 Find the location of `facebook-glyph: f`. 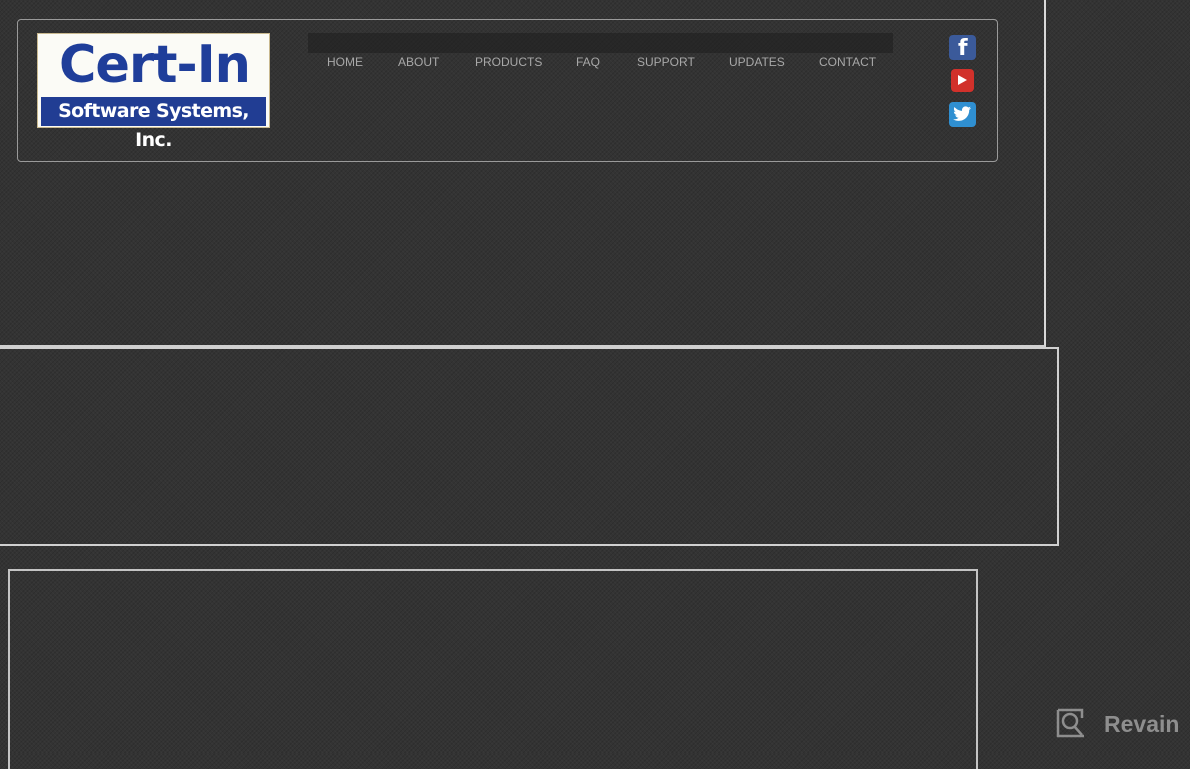

facebook-glyph: f is located at coordinates (963, 48).